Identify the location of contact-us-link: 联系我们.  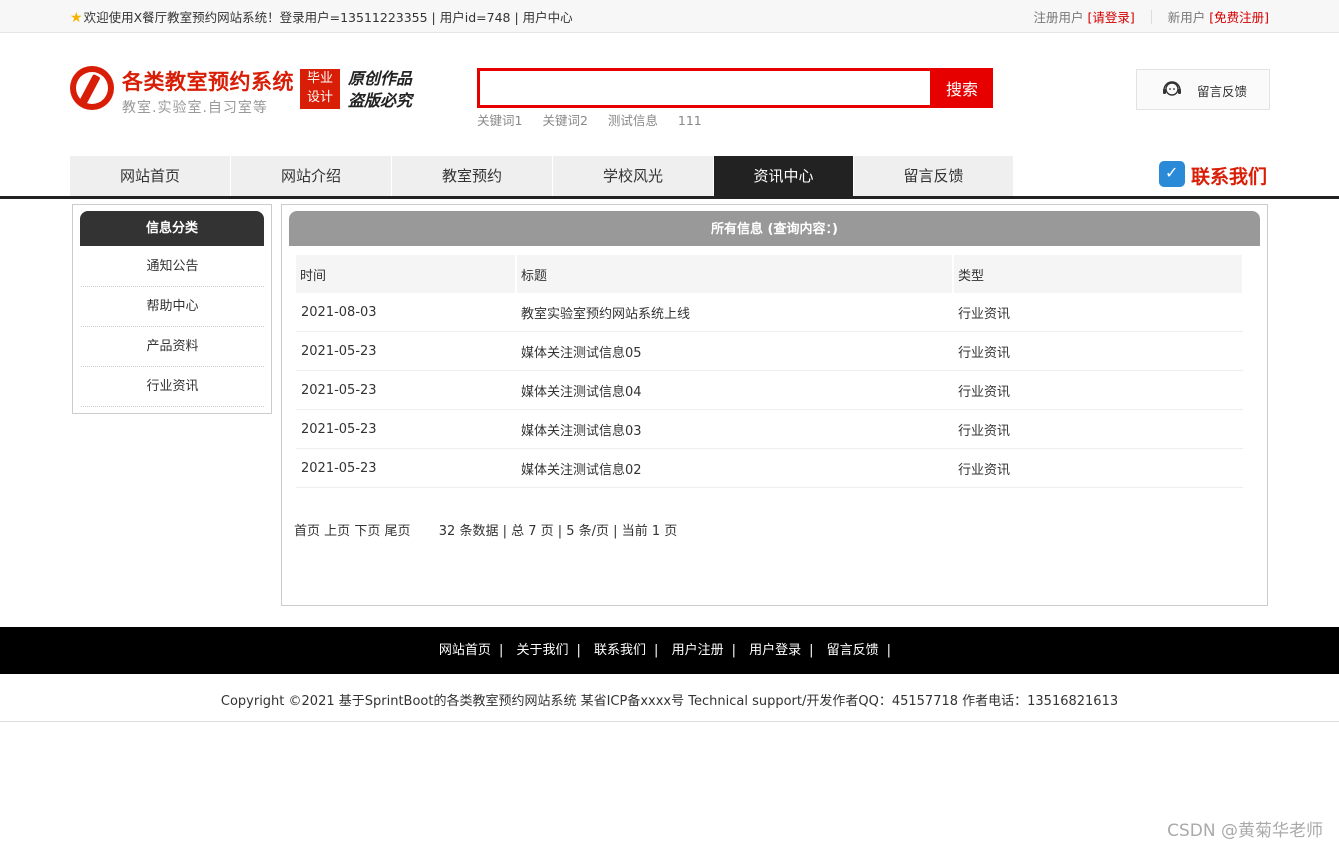
(1214, 175).